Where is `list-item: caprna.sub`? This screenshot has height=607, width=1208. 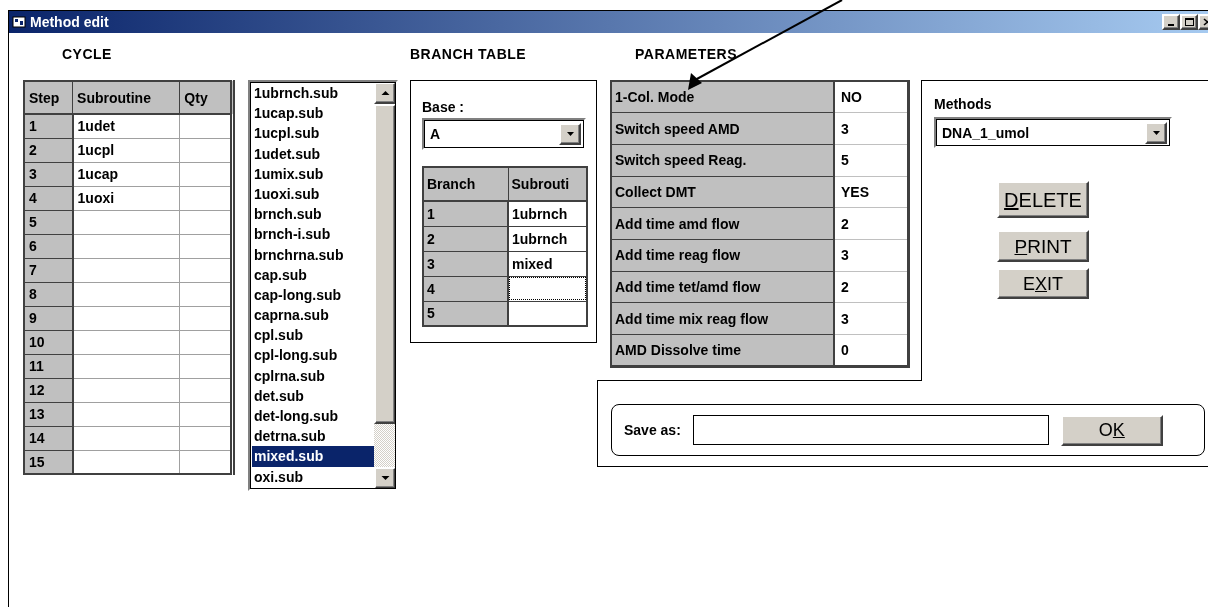
list-item: caprna.sub is located at coordinates (313, 315).